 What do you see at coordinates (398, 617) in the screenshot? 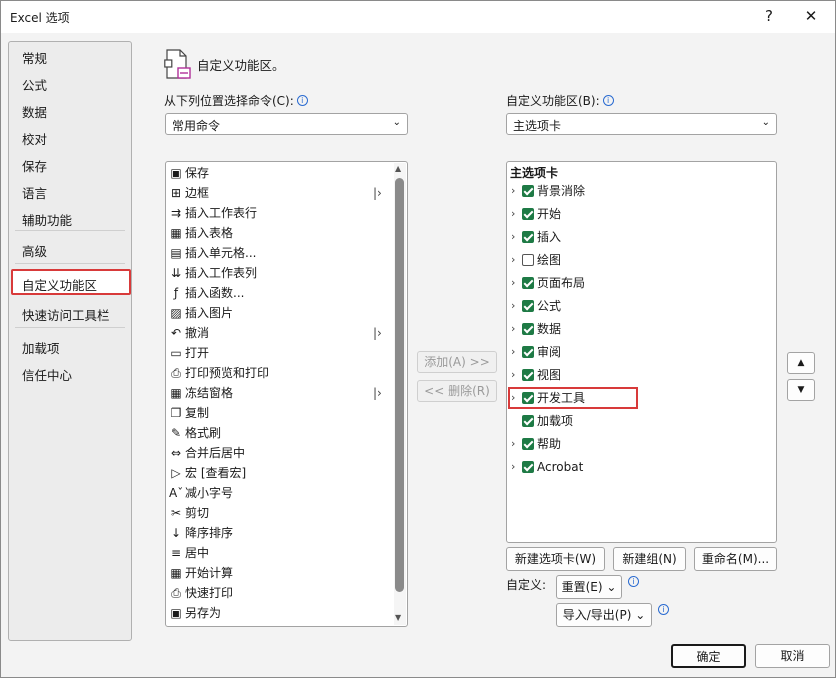
I see `scroll-down-icon: ▼` at bounding box center [398, 617].